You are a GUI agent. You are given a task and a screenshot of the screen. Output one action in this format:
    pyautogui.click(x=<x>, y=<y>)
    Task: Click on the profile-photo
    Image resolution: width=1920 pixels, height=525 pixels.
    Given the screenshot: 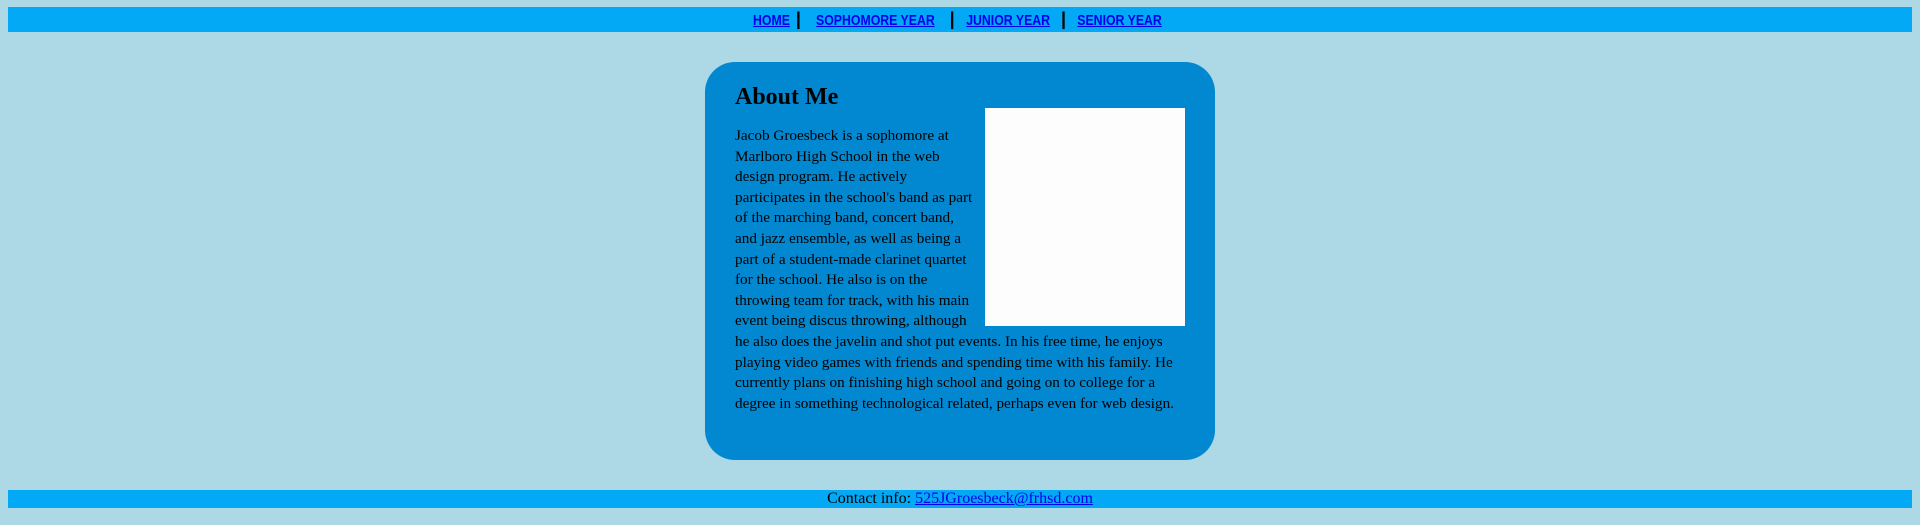 What is the action you would take?
    pyautogui.click(x=1085, y=217)
    